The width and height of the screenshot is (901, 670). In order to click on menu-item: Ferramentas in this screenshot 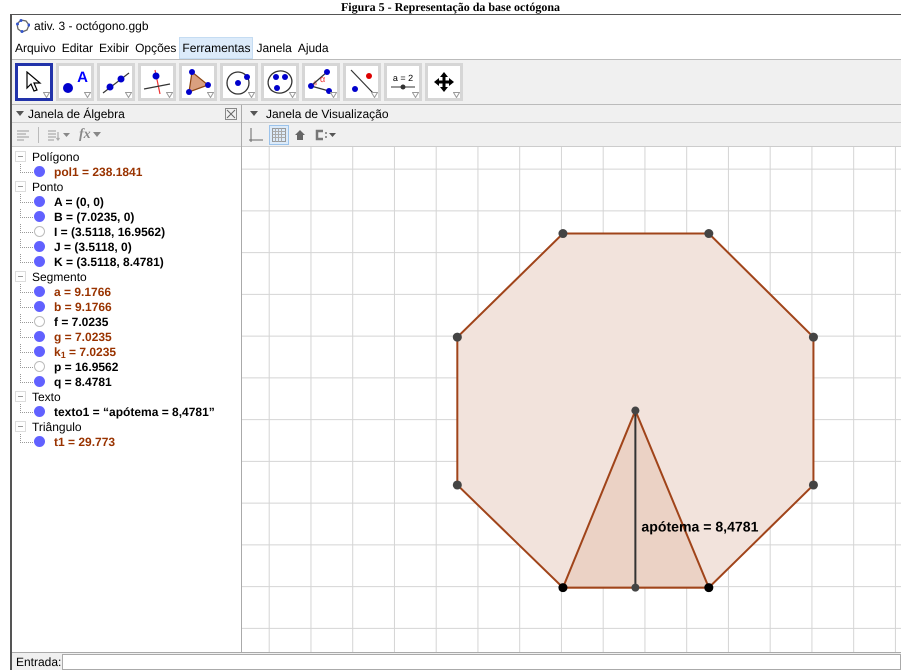, I will do `click(216, 48)`.